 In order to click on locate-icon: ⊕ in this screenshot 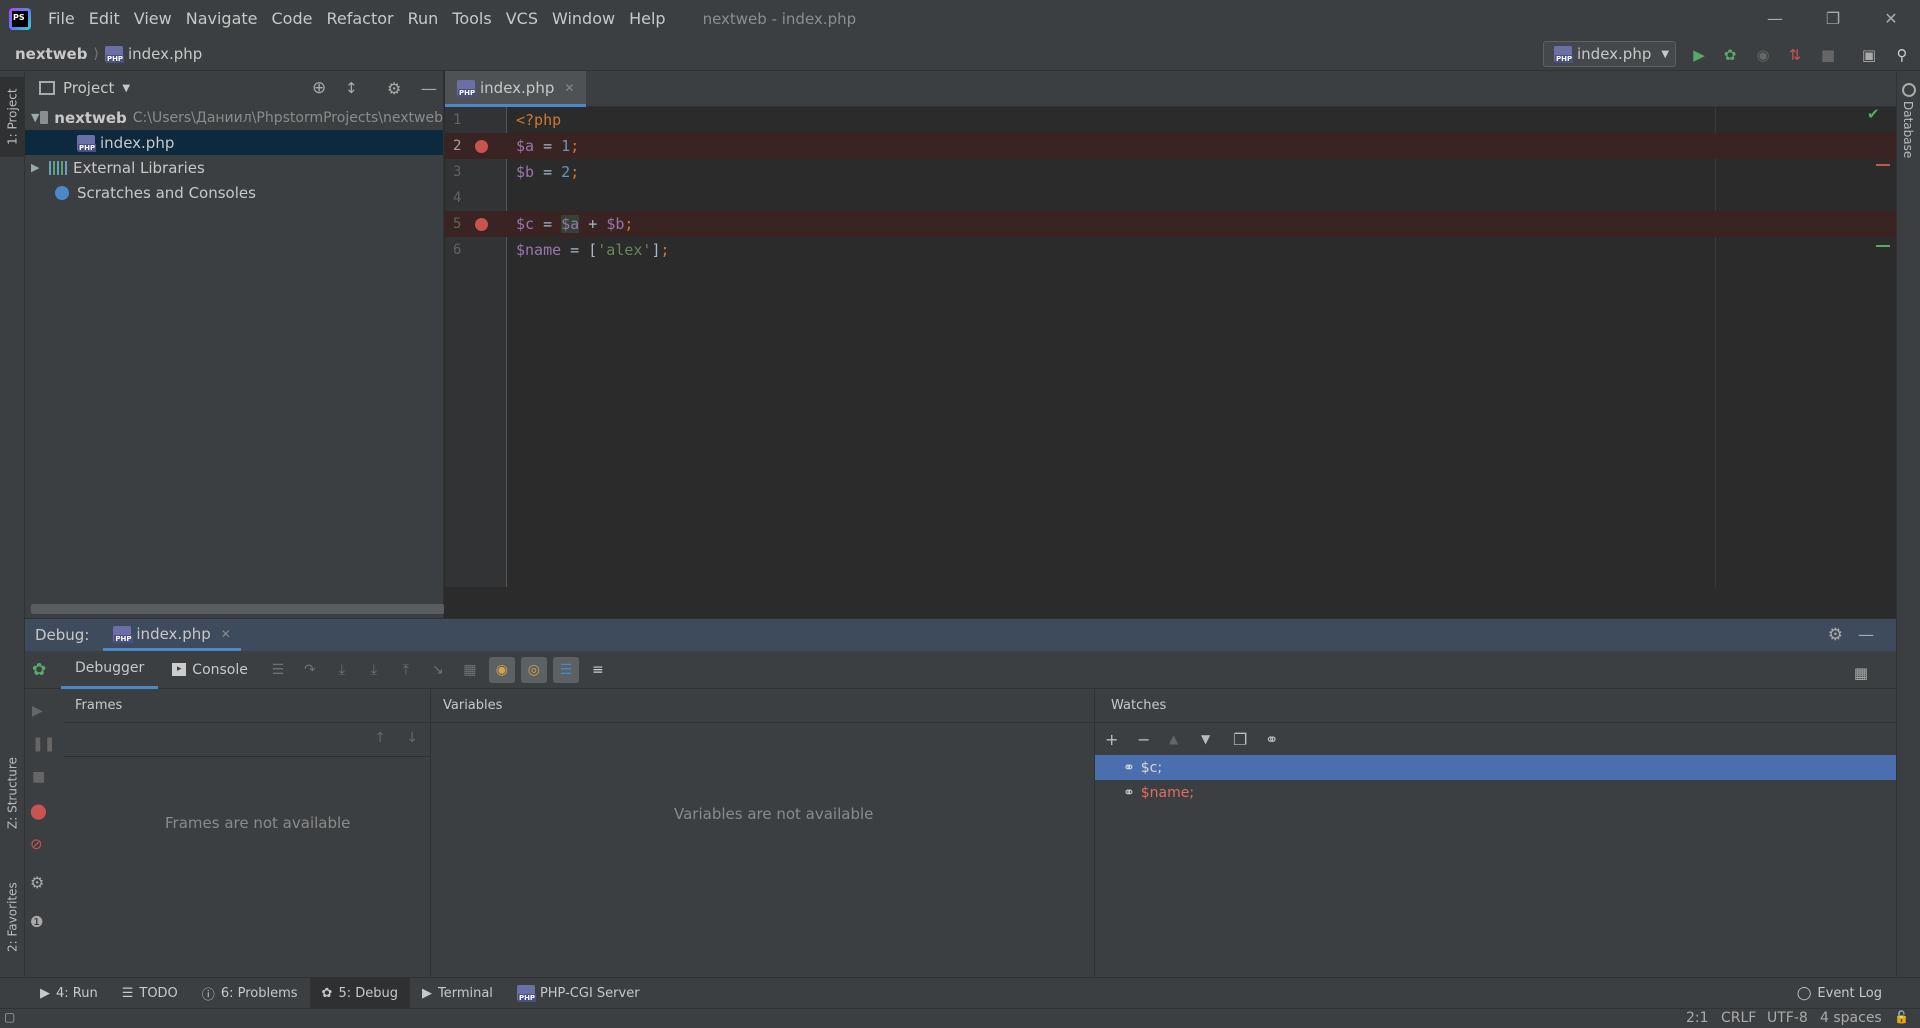, I will do `click(319, 88)`.